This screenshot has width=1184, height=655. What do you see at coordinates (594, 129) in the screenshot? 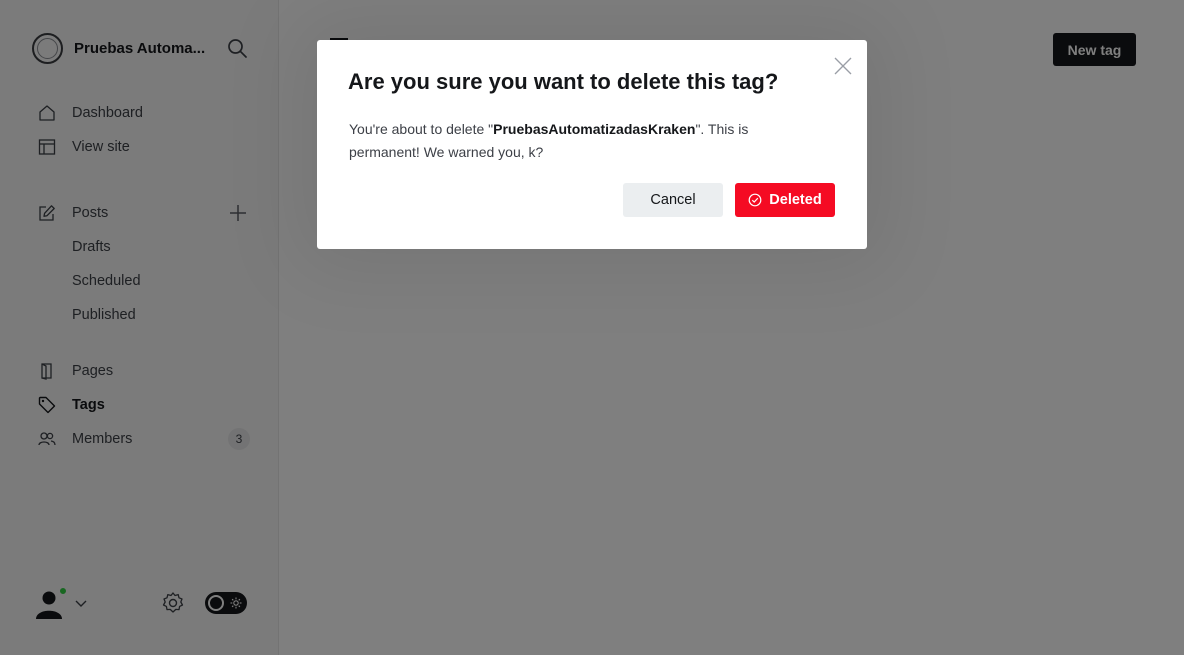
I see `tag-name: PruebasAutomatizadasKraken` at bounding box center [594, 129].